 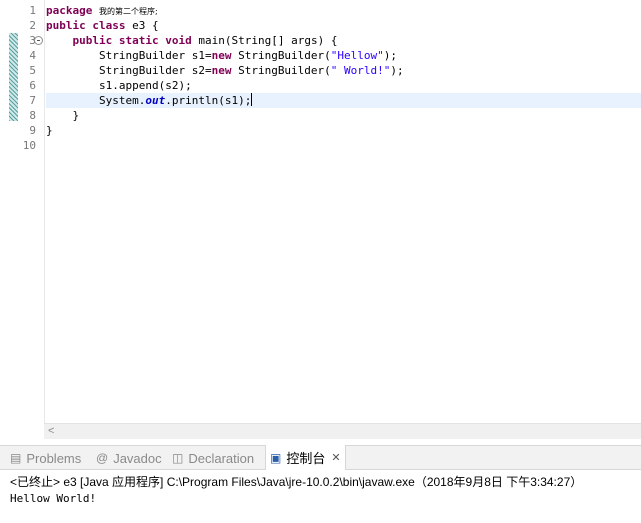 What do you see at coordinates (178, 40) in the screenshot?
I see `keyword: void` at bounding box center [178, 40].